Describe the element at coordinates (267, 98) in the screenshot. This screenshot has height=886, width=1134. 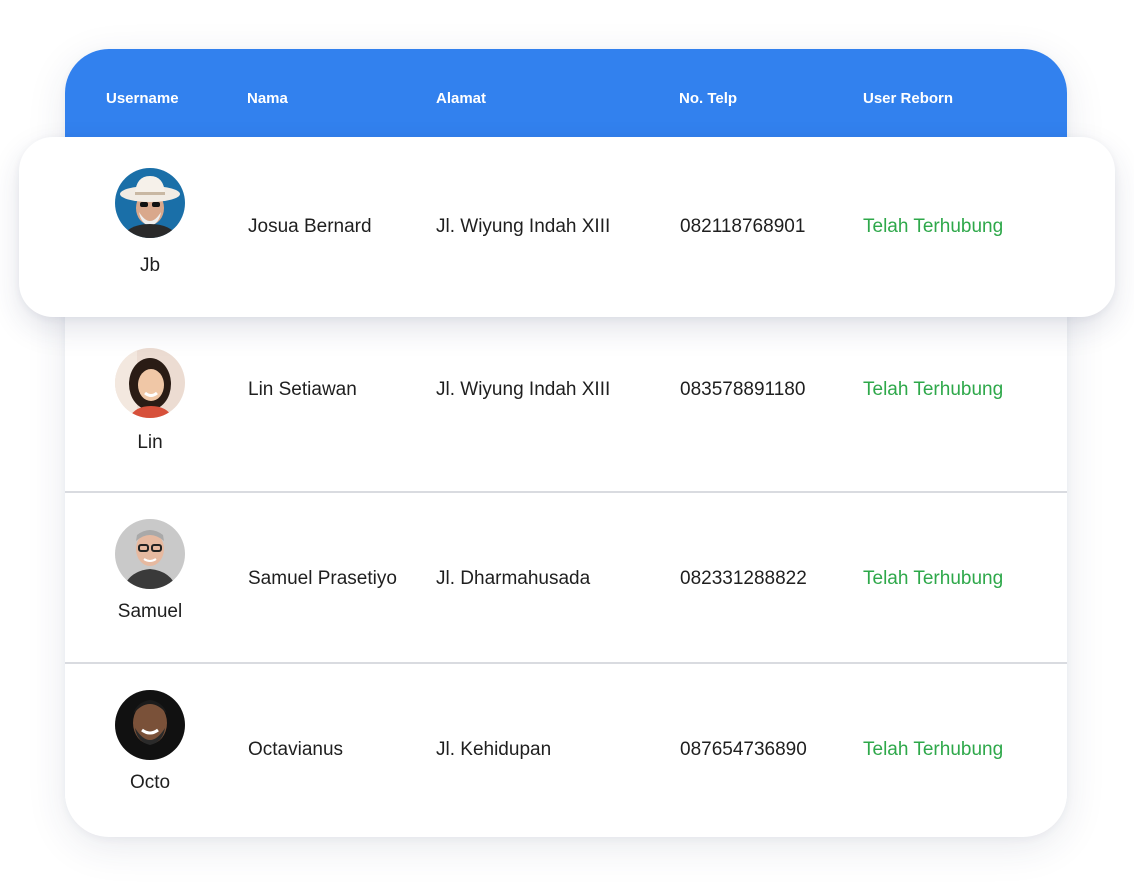
I see `header-nama: Nama` at that location.